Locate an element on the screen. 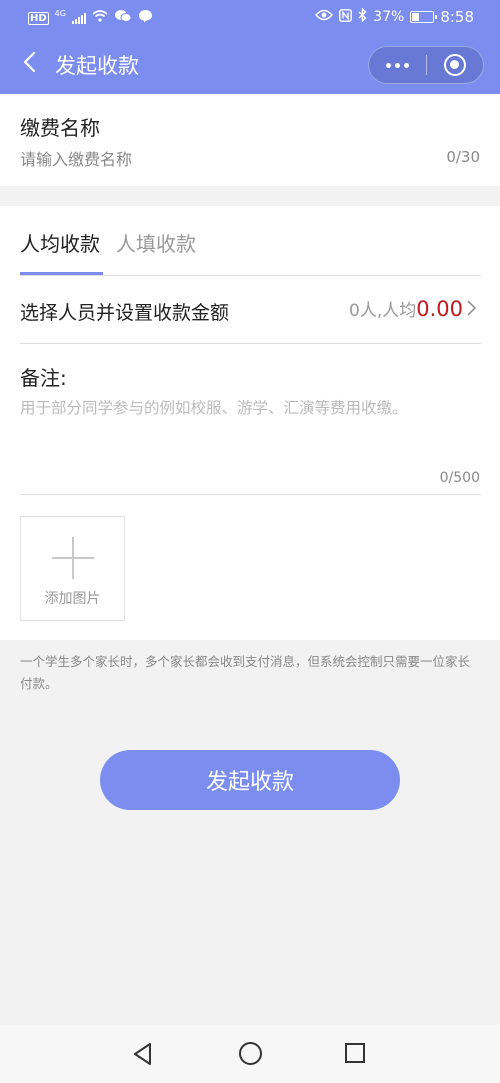  tab-custom: 人填收款 is located at coordinates (156, 242).